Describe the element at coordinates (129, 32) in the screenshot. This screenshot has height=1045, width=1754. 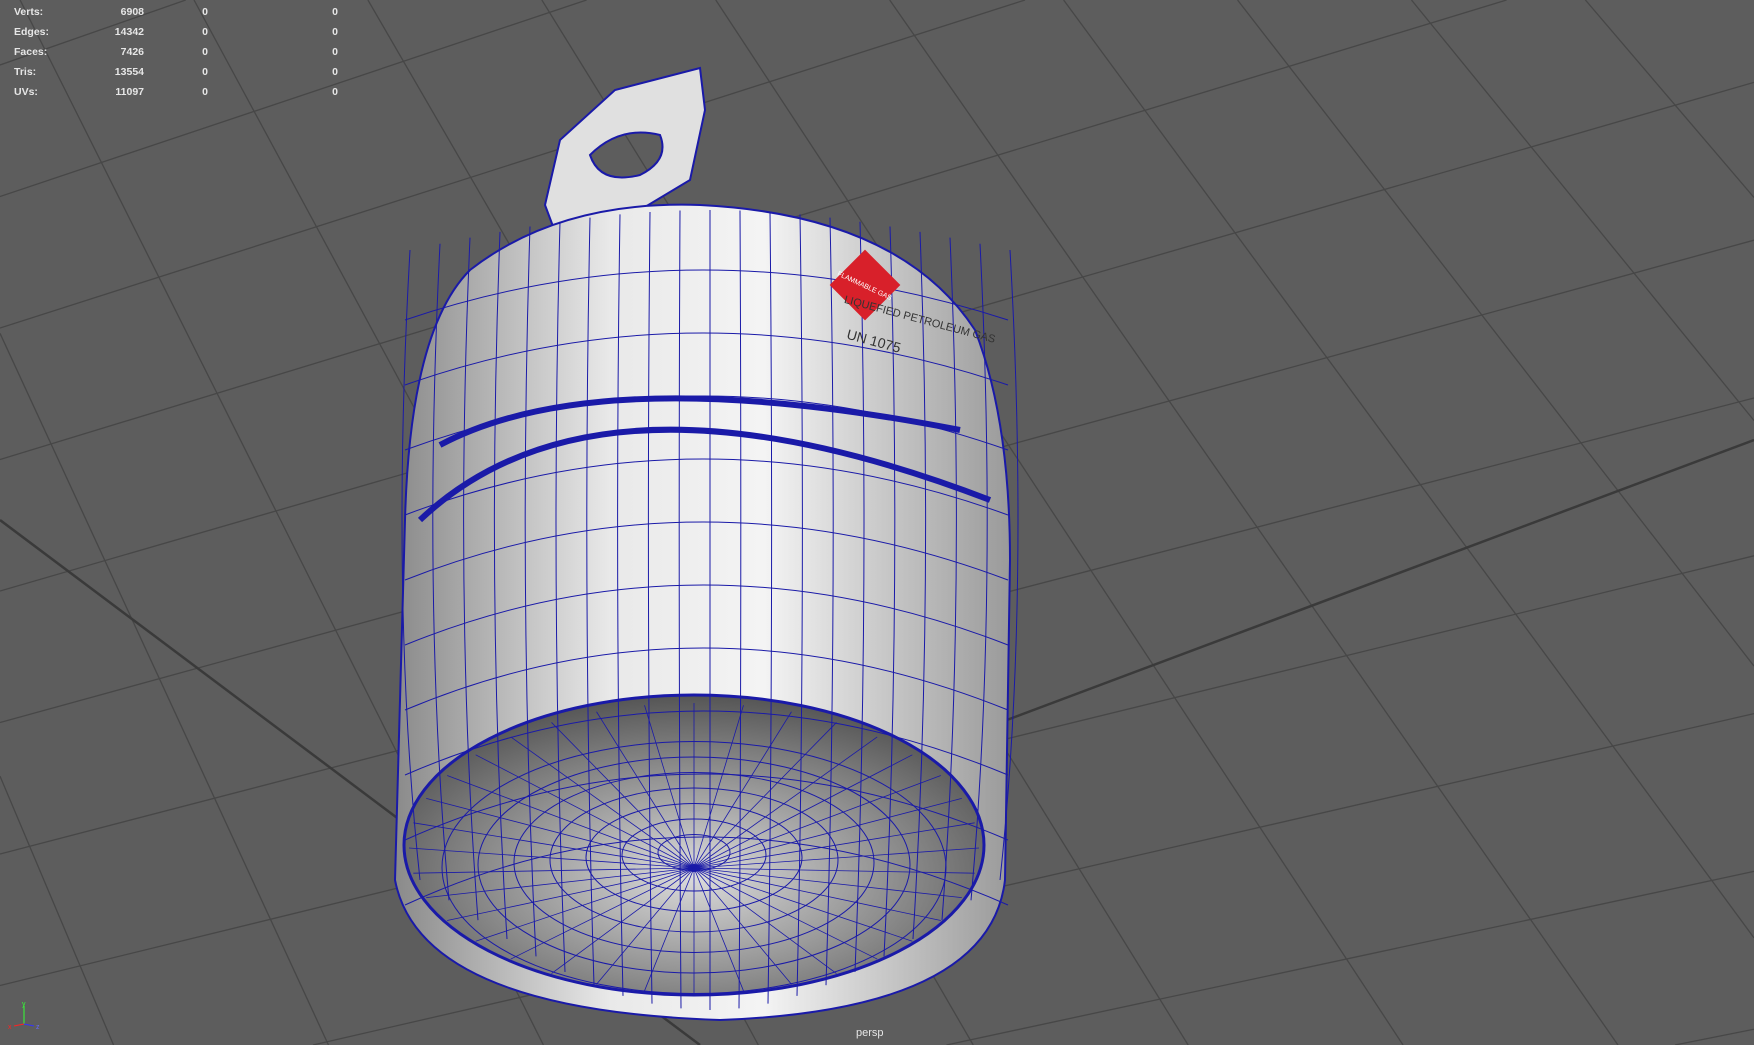
I see `hud-total: 14342` at that location.